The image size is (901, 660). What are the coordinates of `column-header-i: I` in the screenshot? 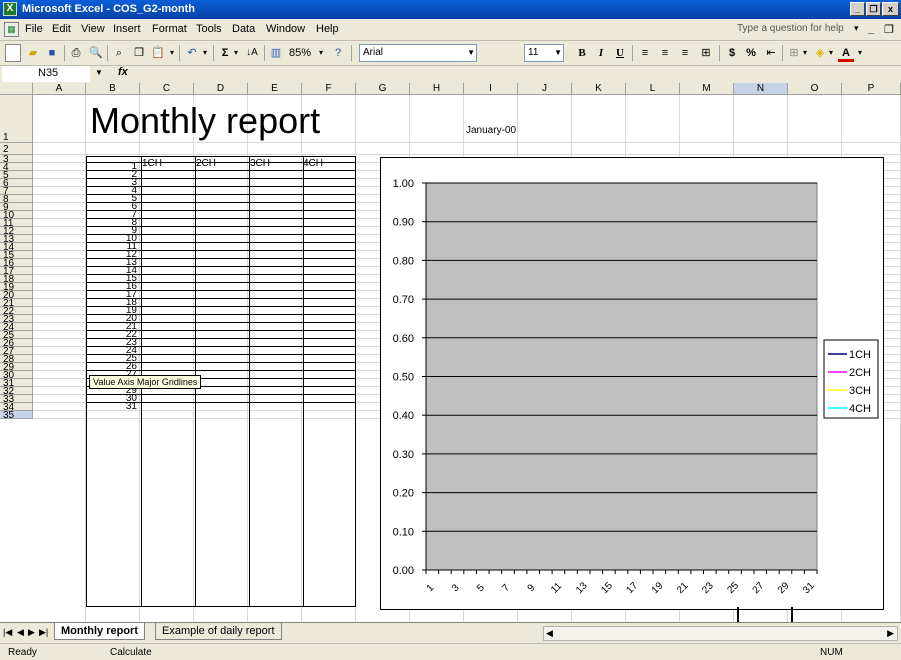 It's located at (491, 89).